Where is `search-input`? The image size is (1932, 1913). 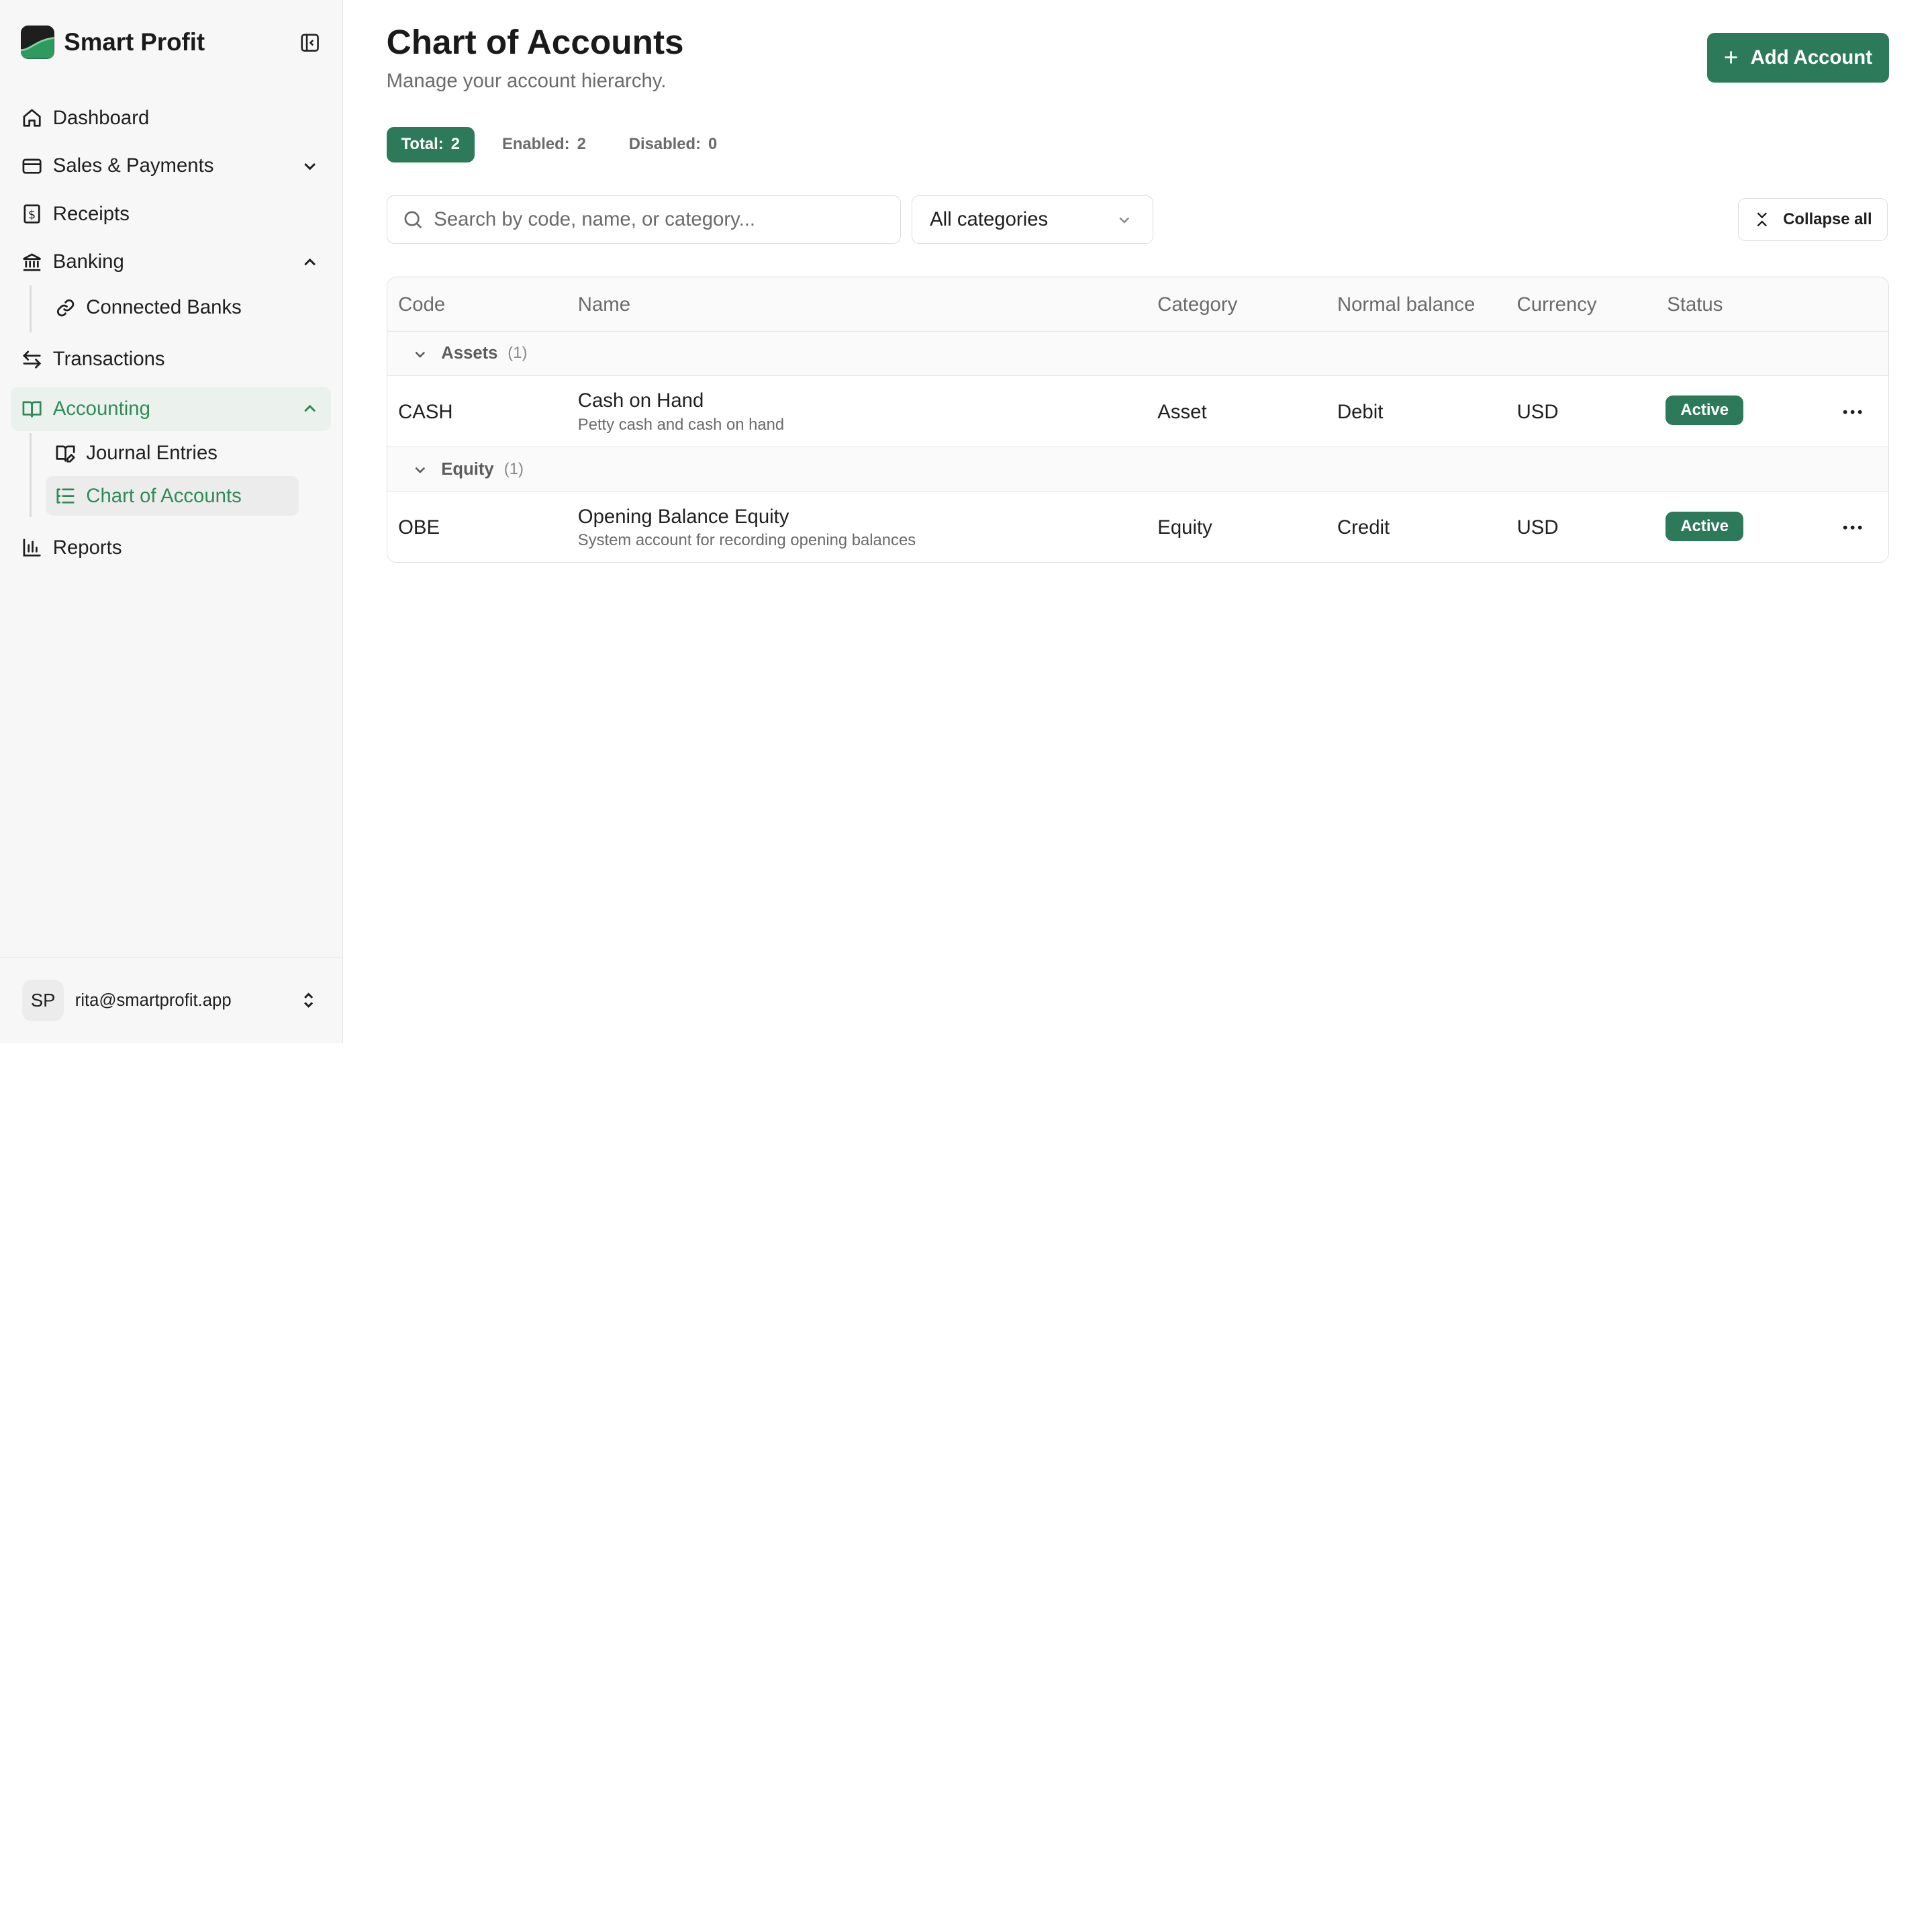
search-input is located at coordinates (655, 220).